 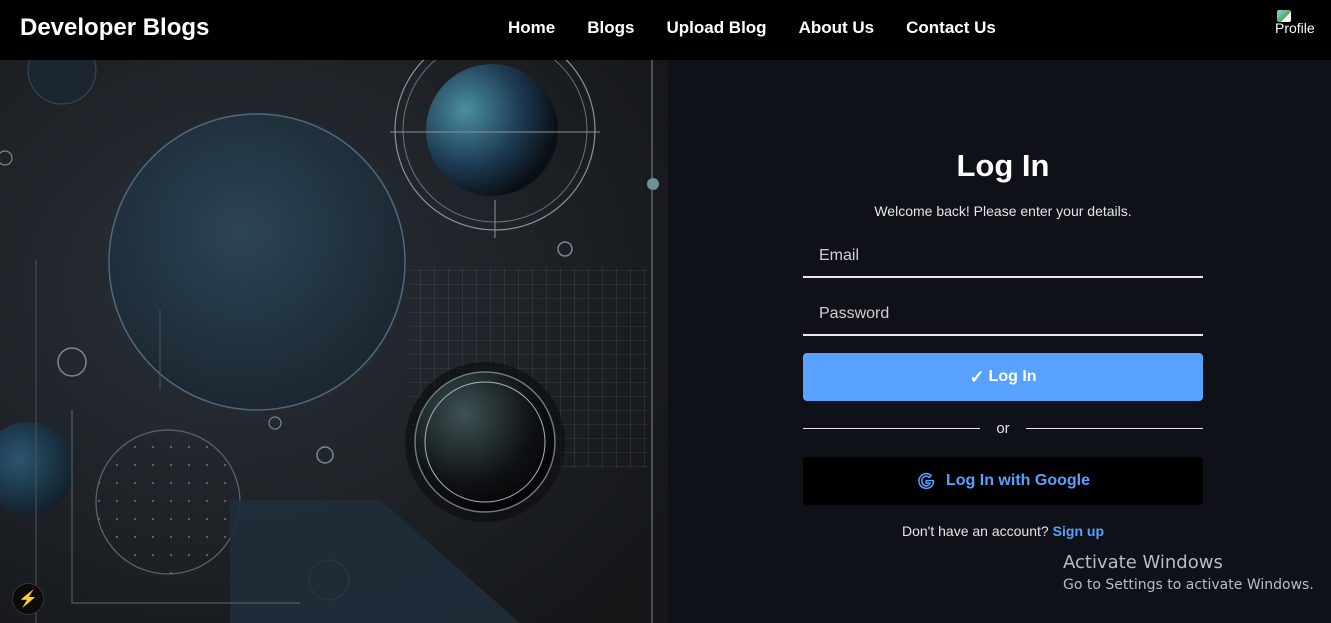 What do you see at coordinates (951, 28) in the screenshot?
I see `nav-contact-us: Contact Us` at bounding box center [951, 28].